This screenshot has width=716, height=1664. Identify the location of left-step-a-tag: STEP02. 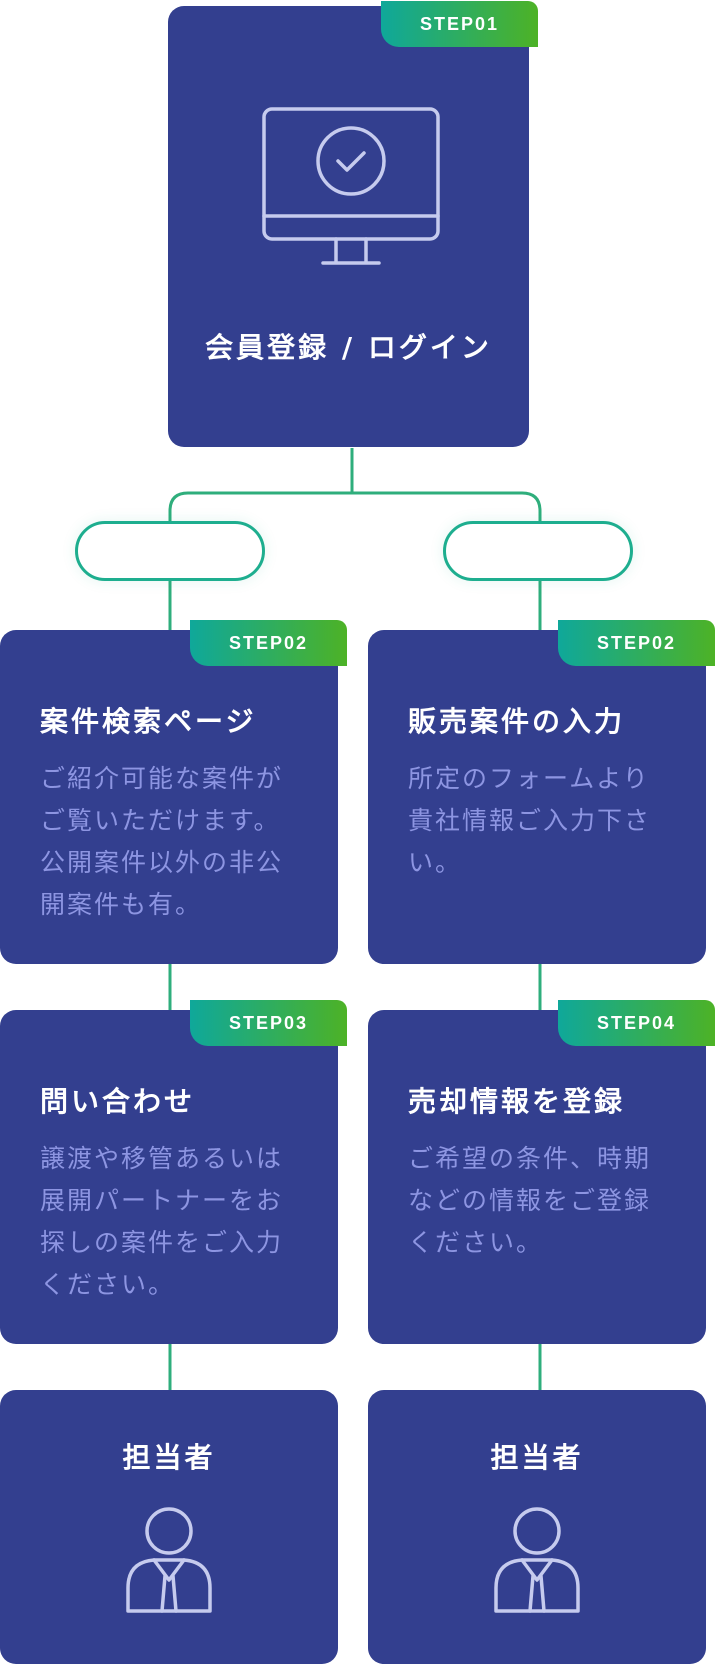
(268, 643).